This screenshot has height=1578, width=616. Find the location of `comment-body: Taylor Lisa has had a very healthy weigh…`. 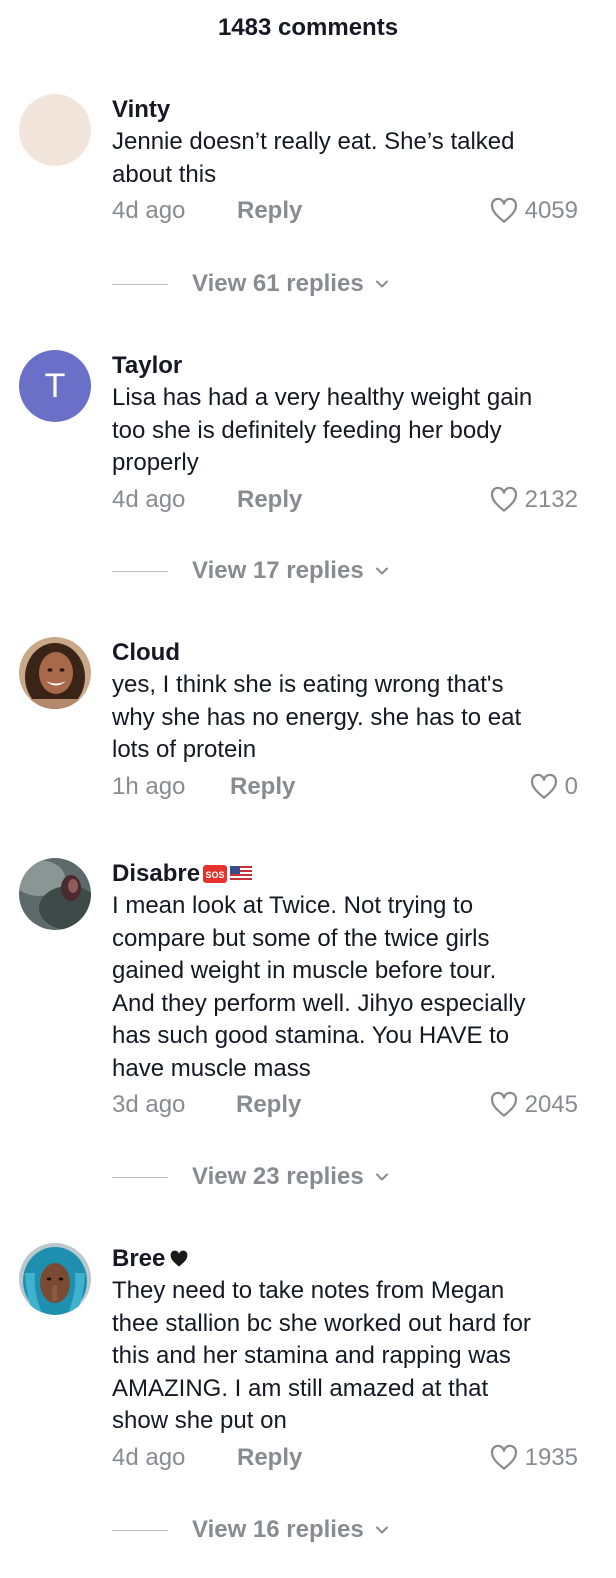

comment-body: Taylor Lisa has had a very healthy weigh… is located at coordinates (349, 434).